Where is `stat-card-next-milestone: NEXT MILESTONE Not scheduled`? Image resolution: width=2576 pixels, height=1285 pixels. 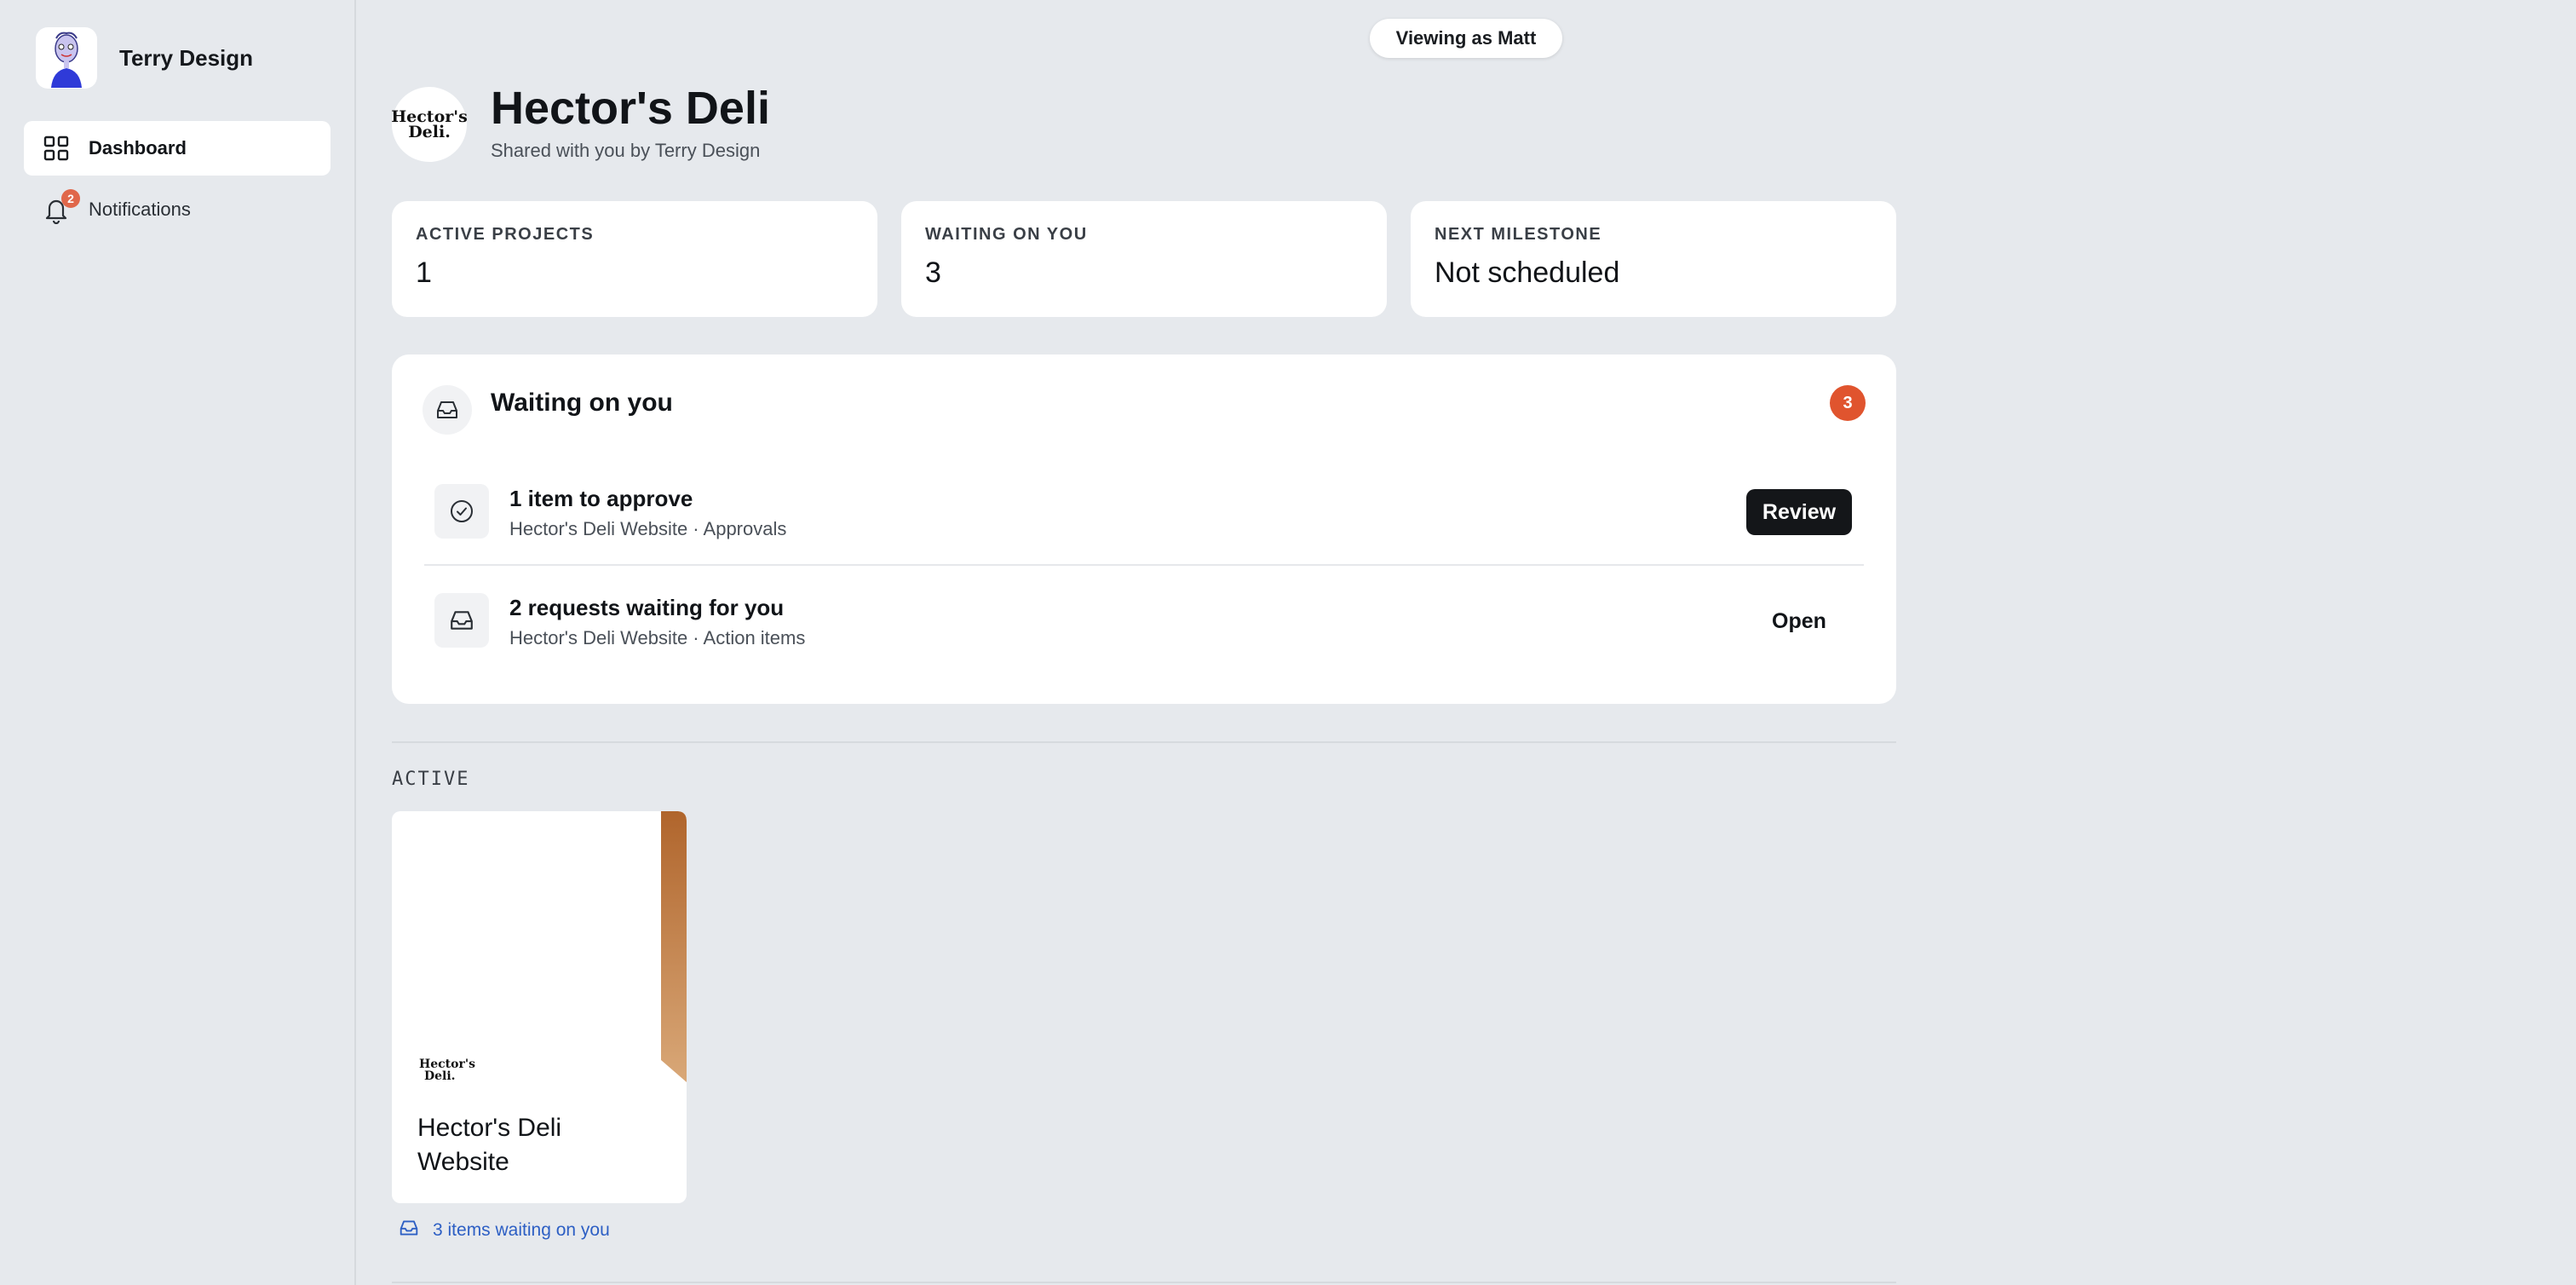 stat-card-next-milestone: NEXT MILESTONE Not scheduled is located at coordinates (1654, 259).